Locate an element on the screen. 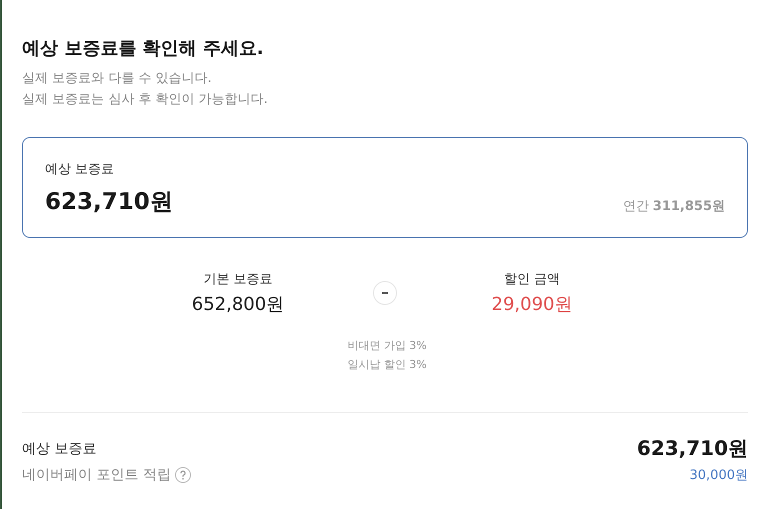 Image resolution: width=761 pixels, height=509 pixels. points-amount: 30,000원 is located at coordinates (719, 475).